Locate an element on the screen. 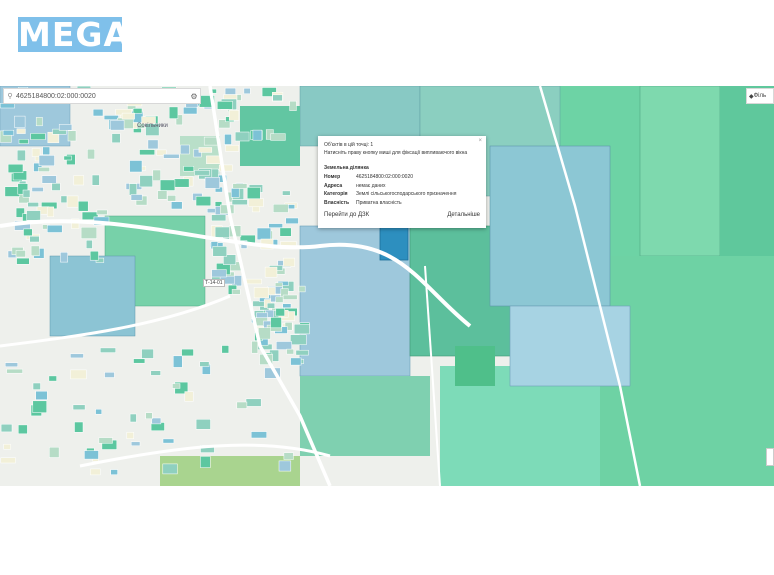 This screenshot has height=575, width=774. map-control-button is located at coordinates (770, 457).